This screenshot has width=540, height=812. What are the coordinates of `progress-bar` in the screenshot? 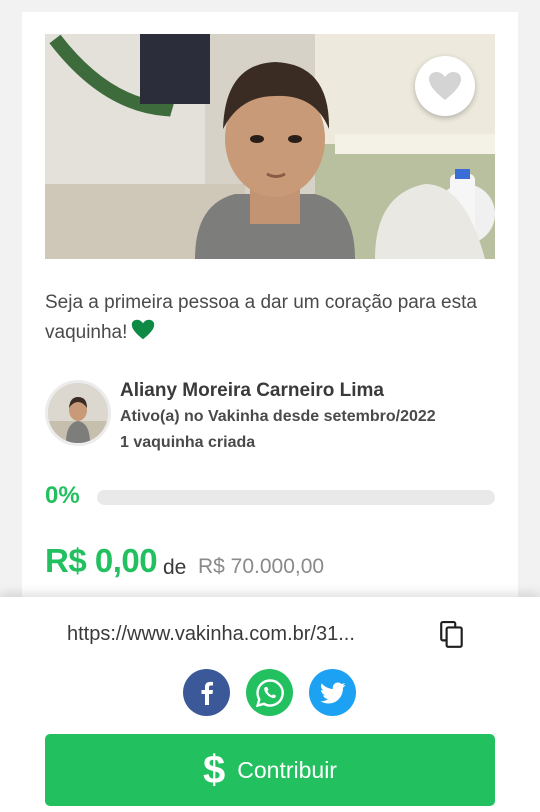 It's located at (296, 497).